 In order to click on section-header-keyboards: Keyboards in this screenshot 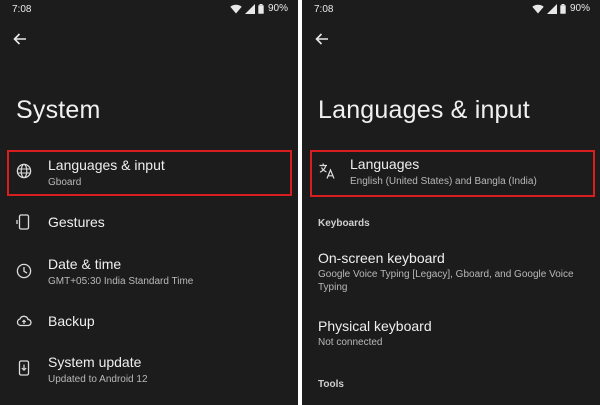, I will do `click(344, 223)`.